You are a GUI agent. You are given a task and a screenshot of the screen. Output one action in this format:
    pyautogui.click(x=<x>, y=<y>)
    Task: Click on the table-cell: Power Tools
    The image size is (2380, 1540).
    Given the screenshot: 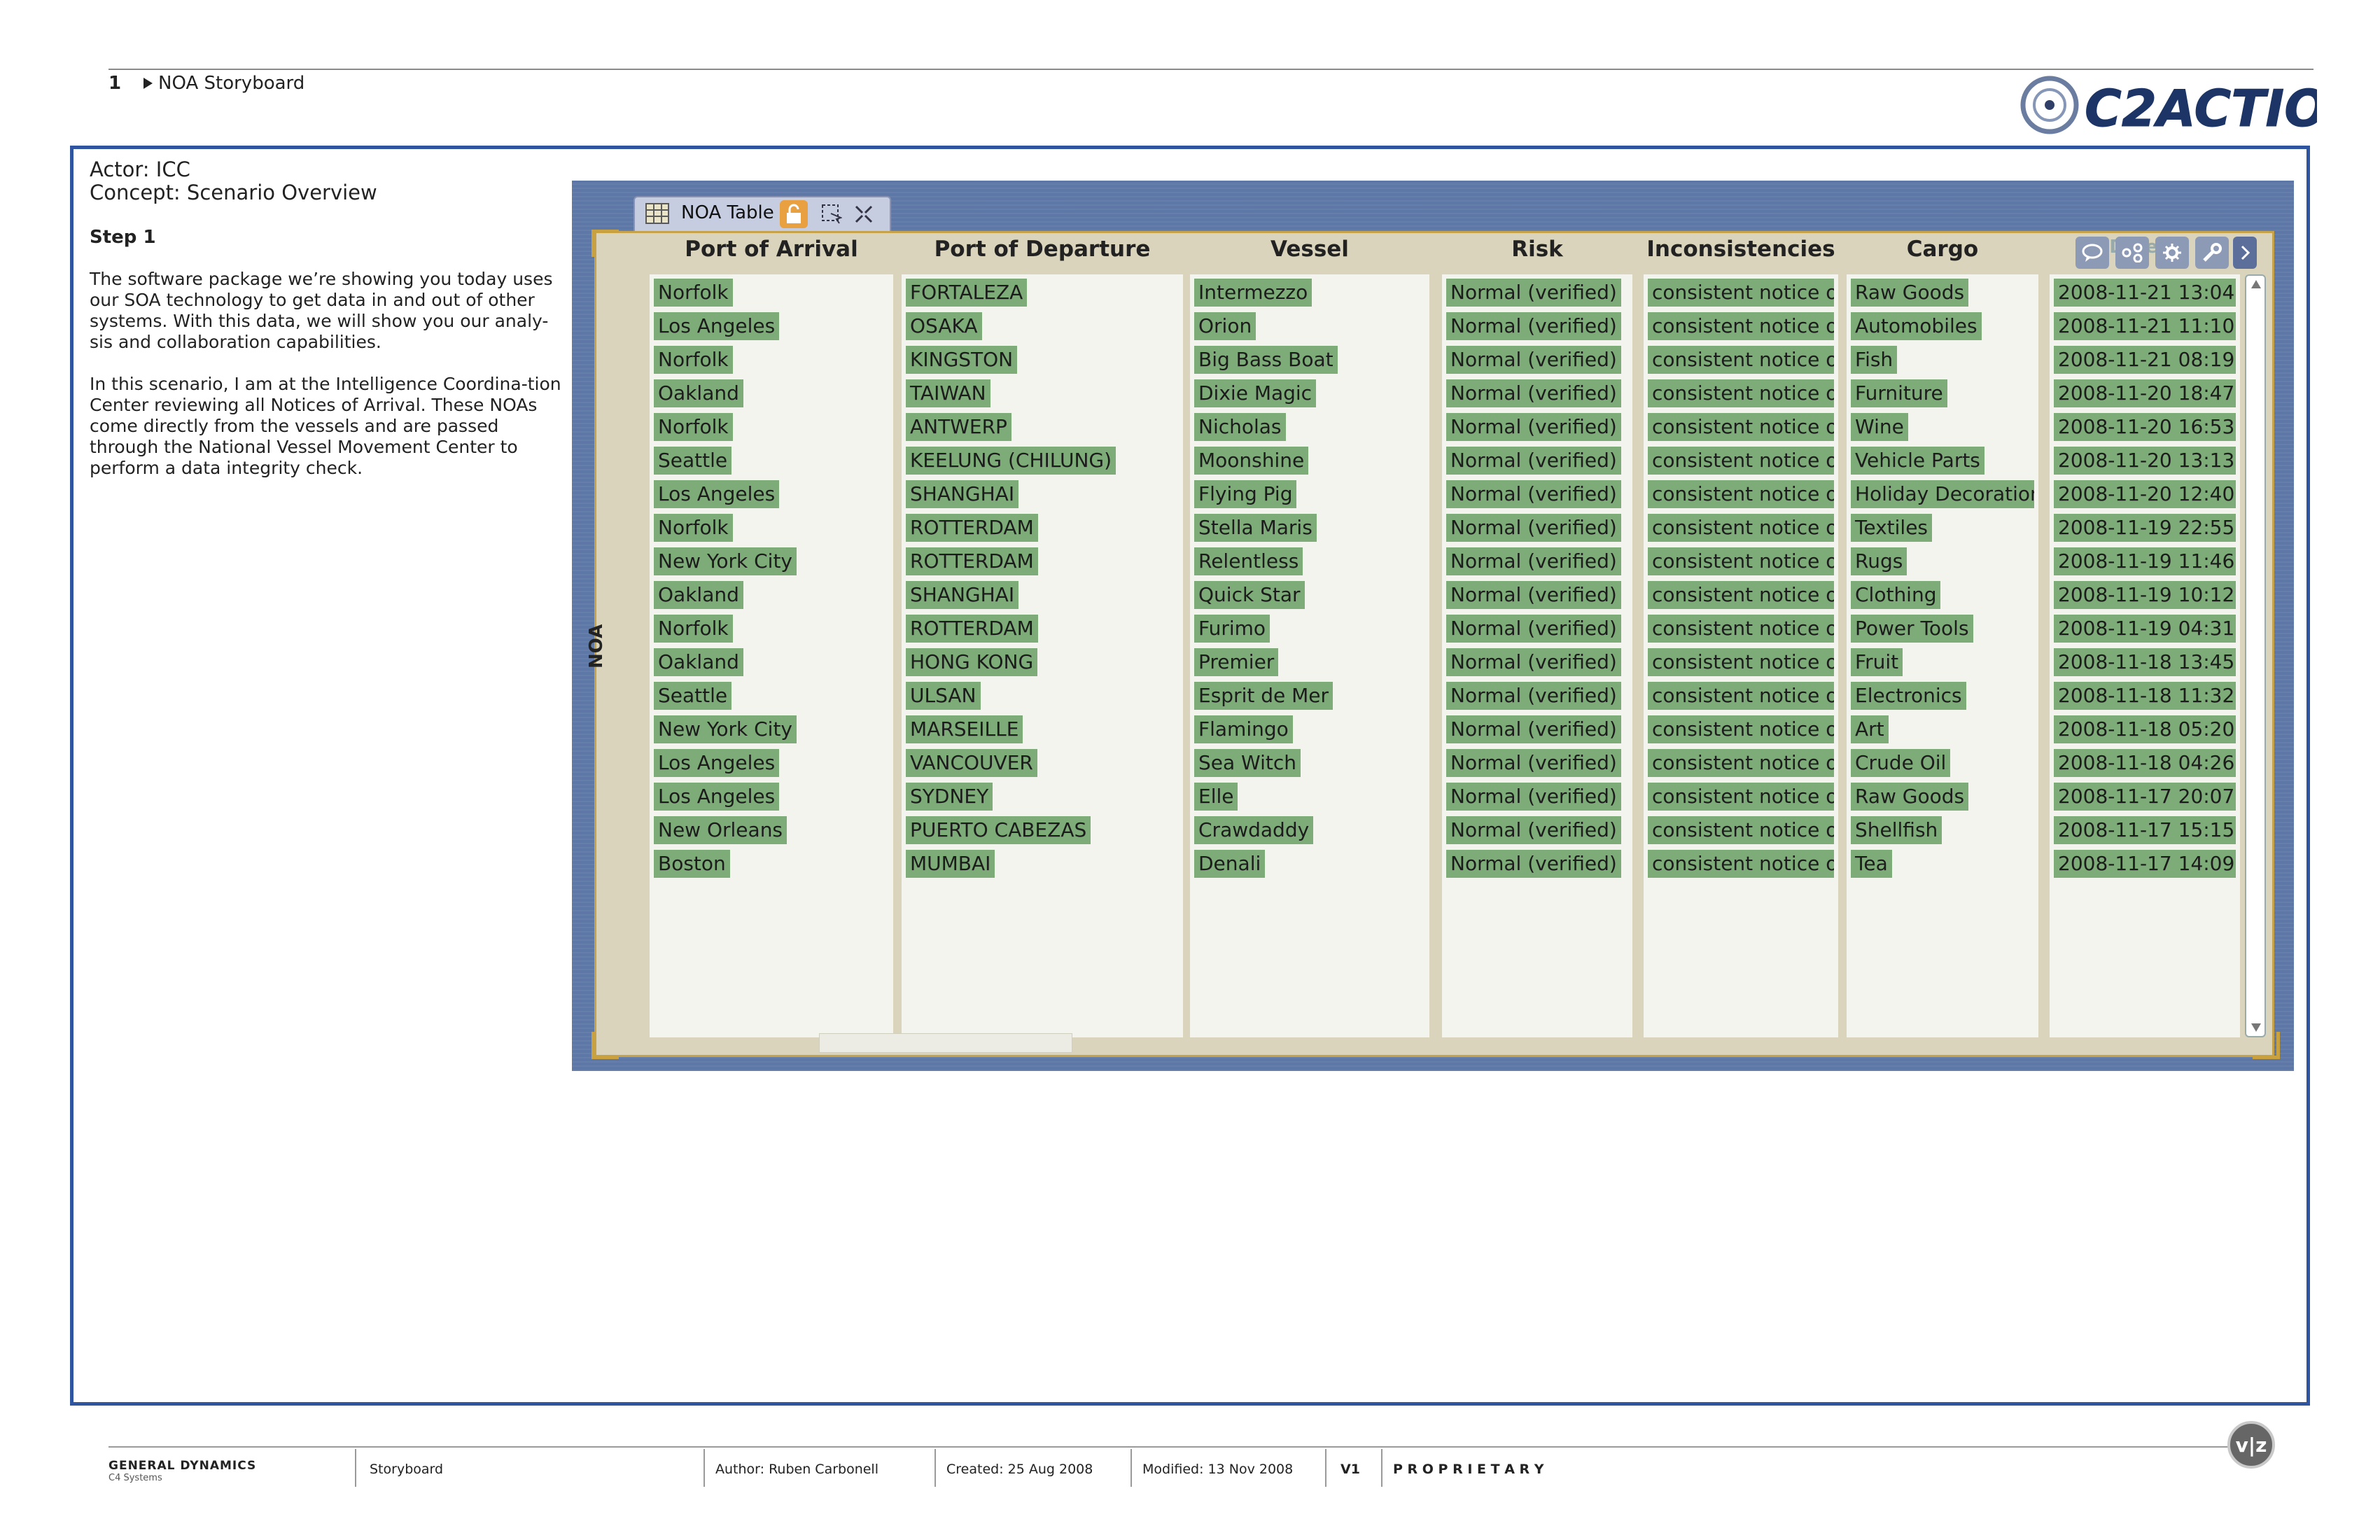 What is the action you would take?
    pyautogui.click(x=1912, y=629)
    